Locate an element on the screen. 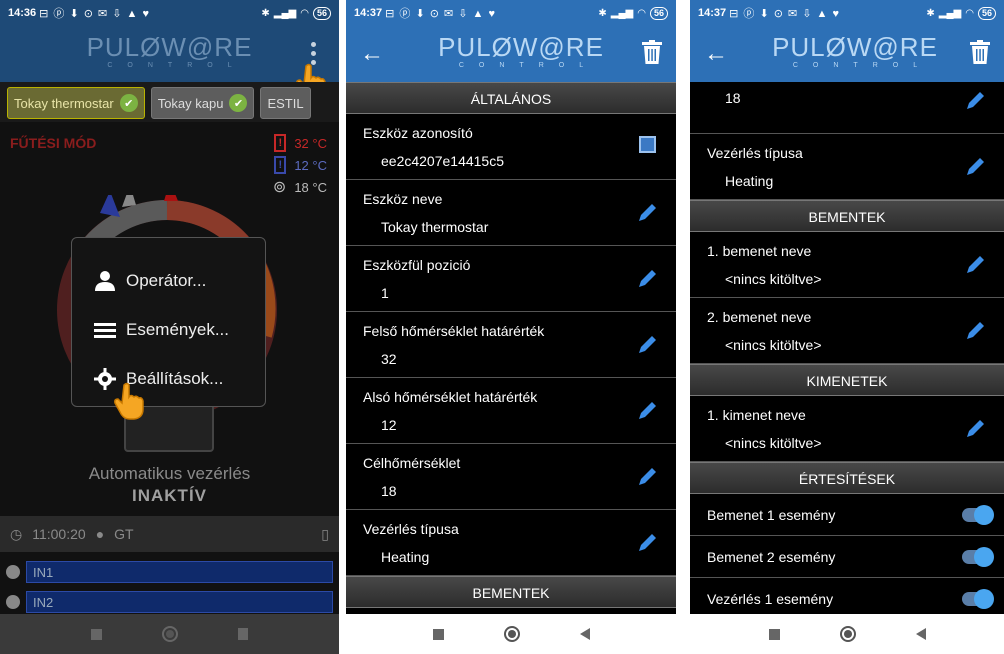 This screenshot has width=1004, height=654. toggle-row-control-1-event: Vezérlés 1 esemény is located at coordinates (847, 596).